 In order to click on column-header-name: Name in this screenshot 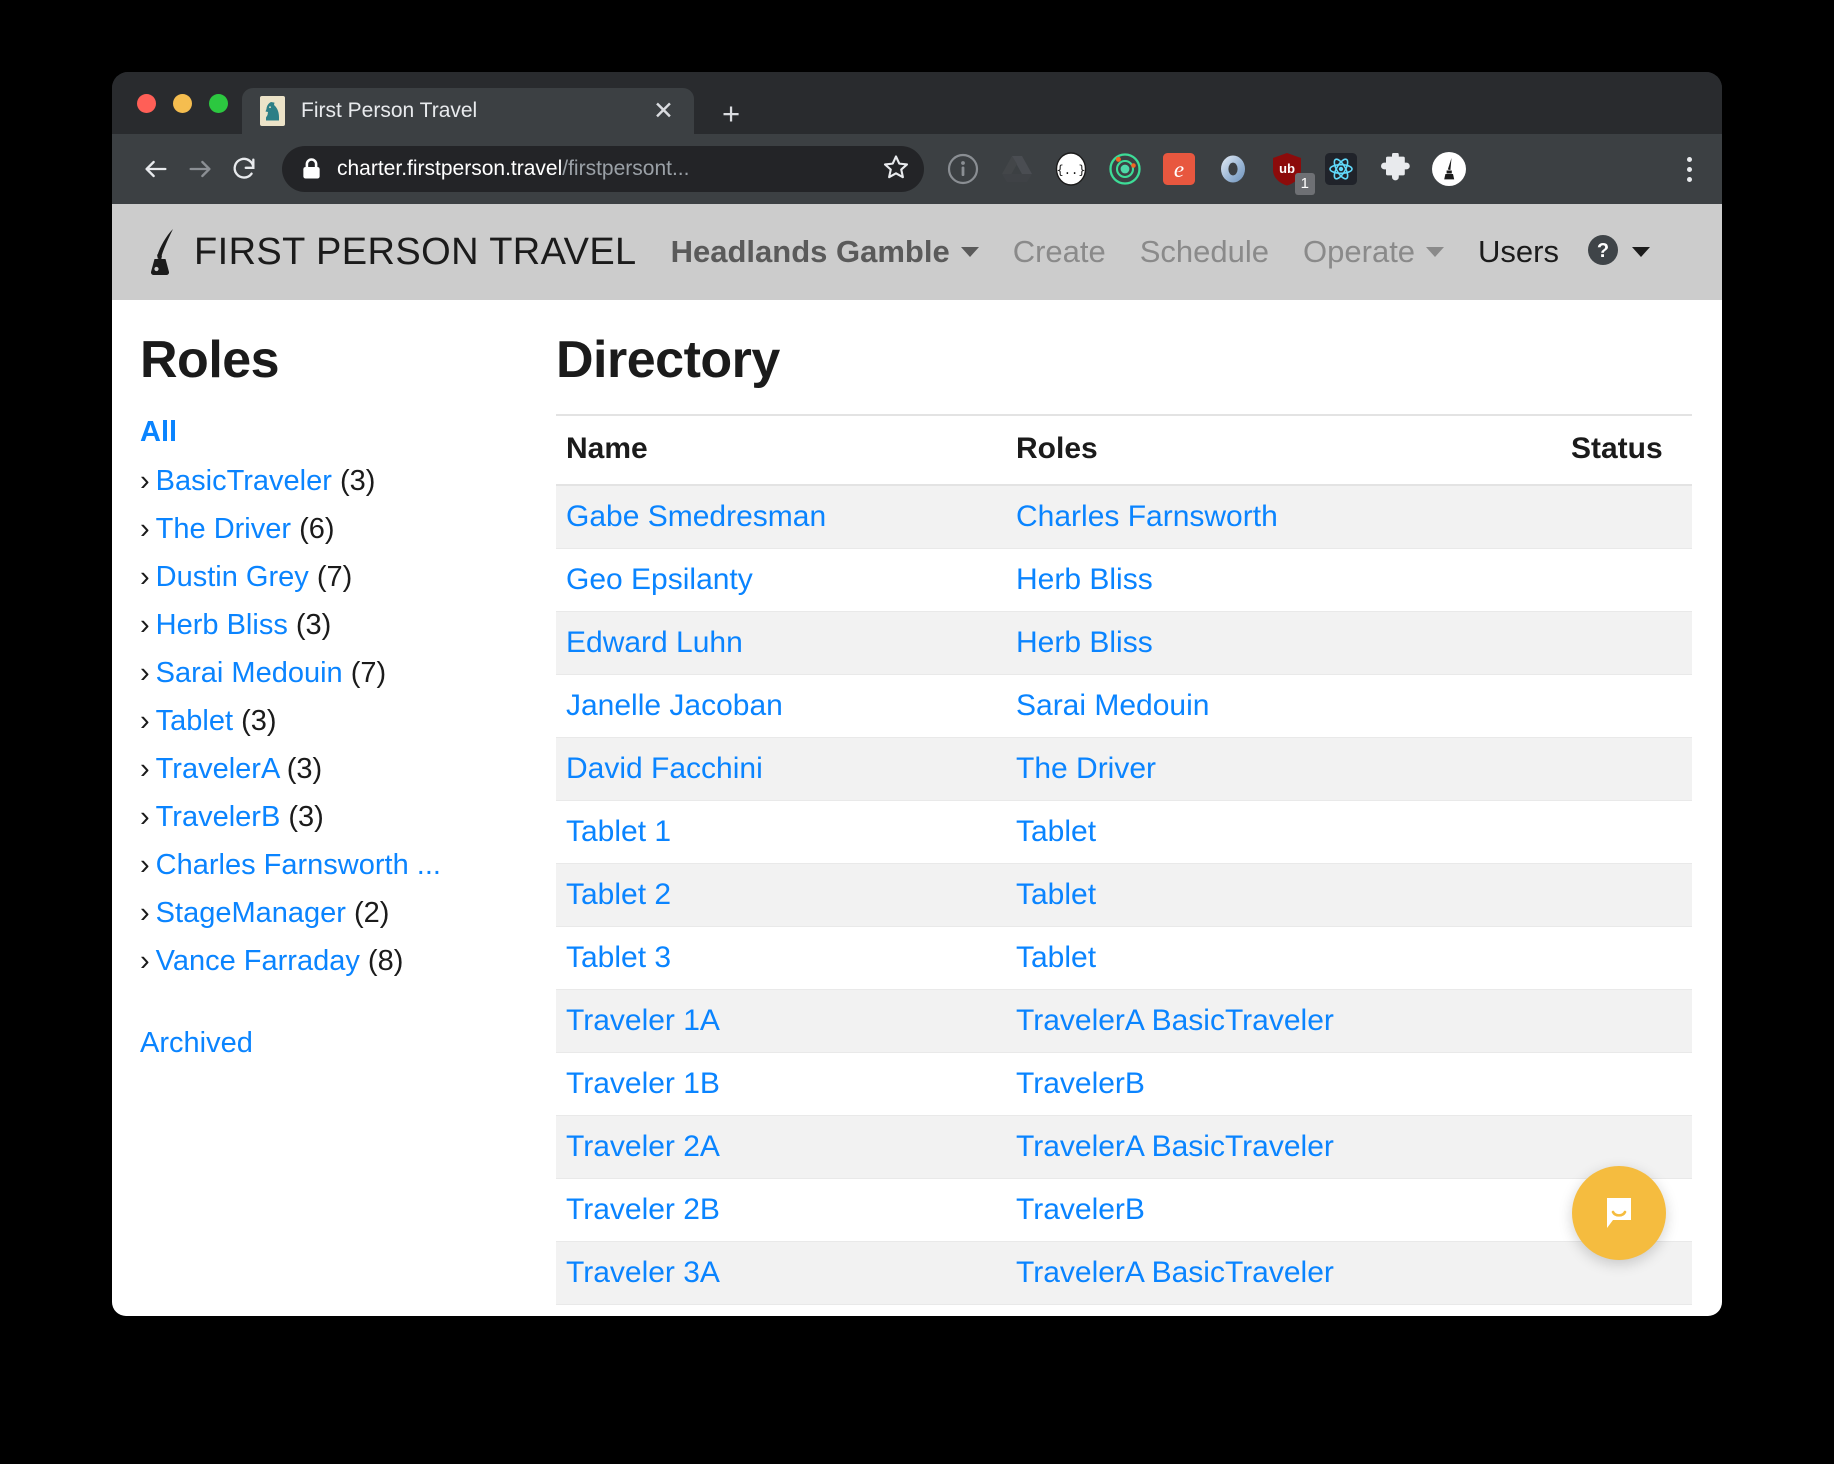, I will do `click(781, 450)`.